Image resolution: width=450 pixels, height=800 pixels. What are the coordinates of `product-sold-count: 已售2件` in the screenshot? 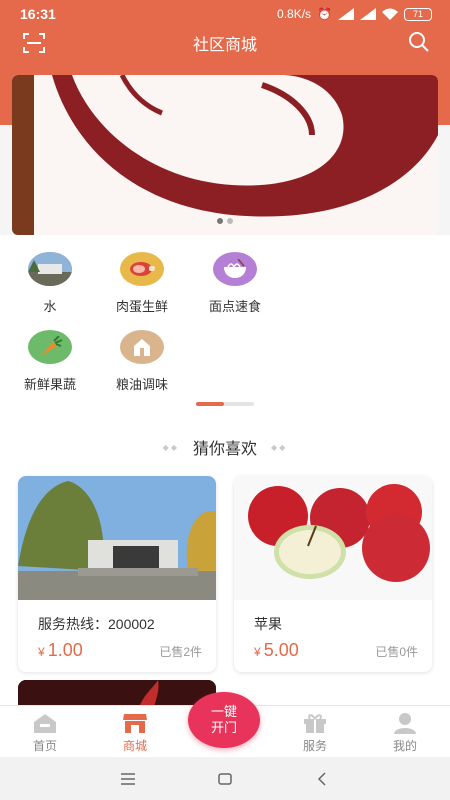 It's located at (180, 652).